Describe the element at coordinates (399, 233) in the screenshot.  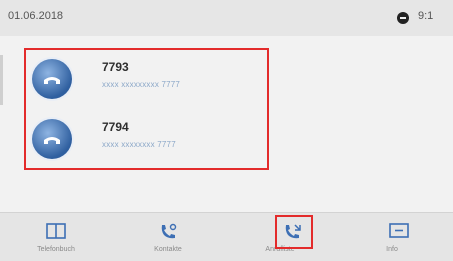
I see `info-screen-icon` at that location.